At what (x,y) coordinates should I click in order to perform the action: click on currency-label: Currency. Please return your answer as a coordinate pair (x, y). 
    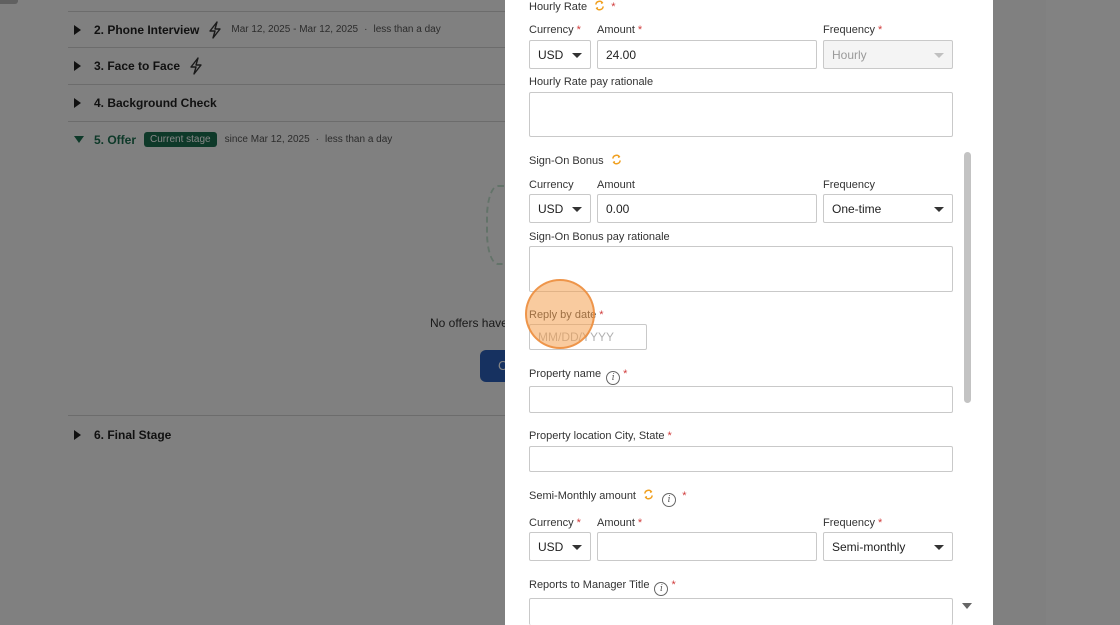
    Looking at the image, I should click on (551, 185).